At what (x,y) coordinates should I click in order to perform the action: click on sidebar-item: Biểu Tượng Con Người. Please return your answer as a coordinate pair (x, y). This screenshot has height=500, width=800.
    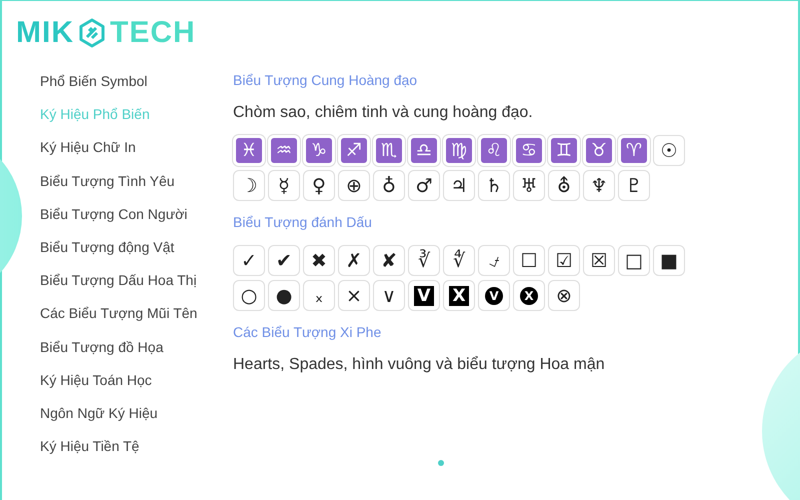
    Looking at the image, I should click on (136, 220).